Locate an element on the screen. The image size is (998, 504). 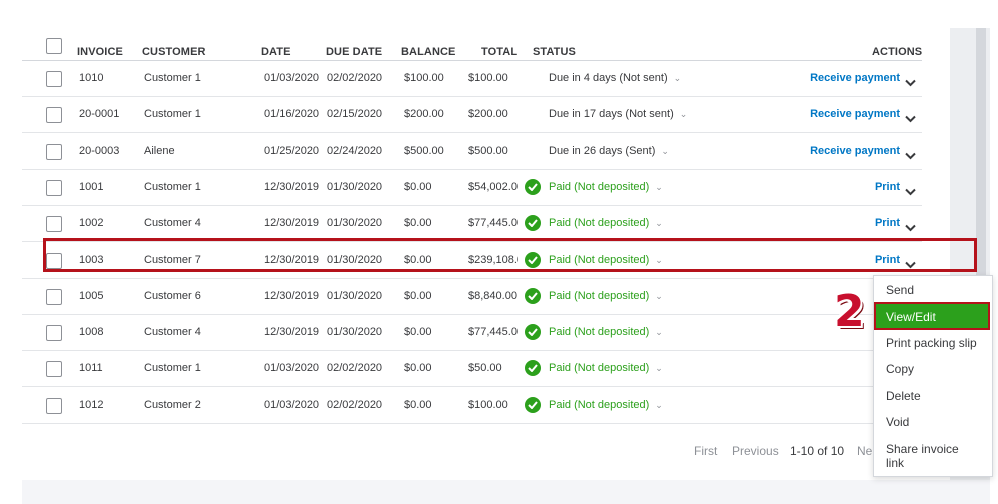
invoice-number: 1008 is located at coordinates (91, 332).